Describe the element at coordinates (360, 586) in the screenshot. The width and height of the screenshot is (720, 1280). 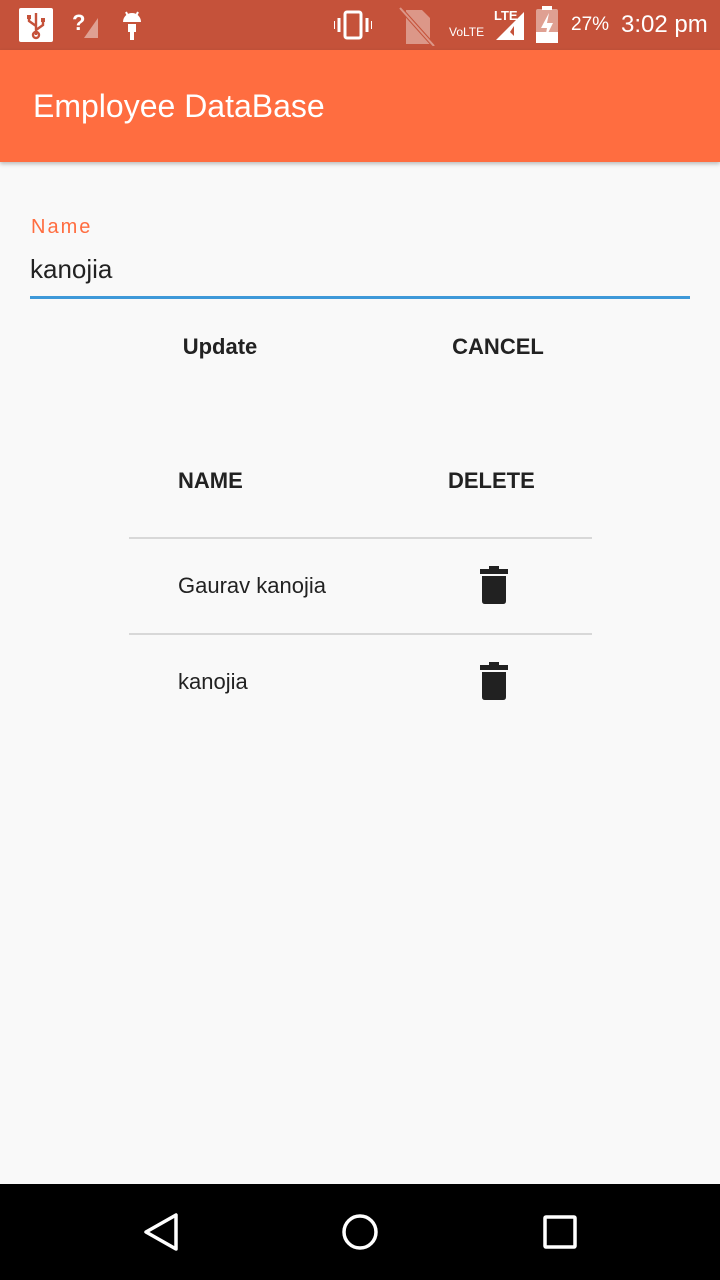
I see `table-row: Gaurav kanojia` at that location.